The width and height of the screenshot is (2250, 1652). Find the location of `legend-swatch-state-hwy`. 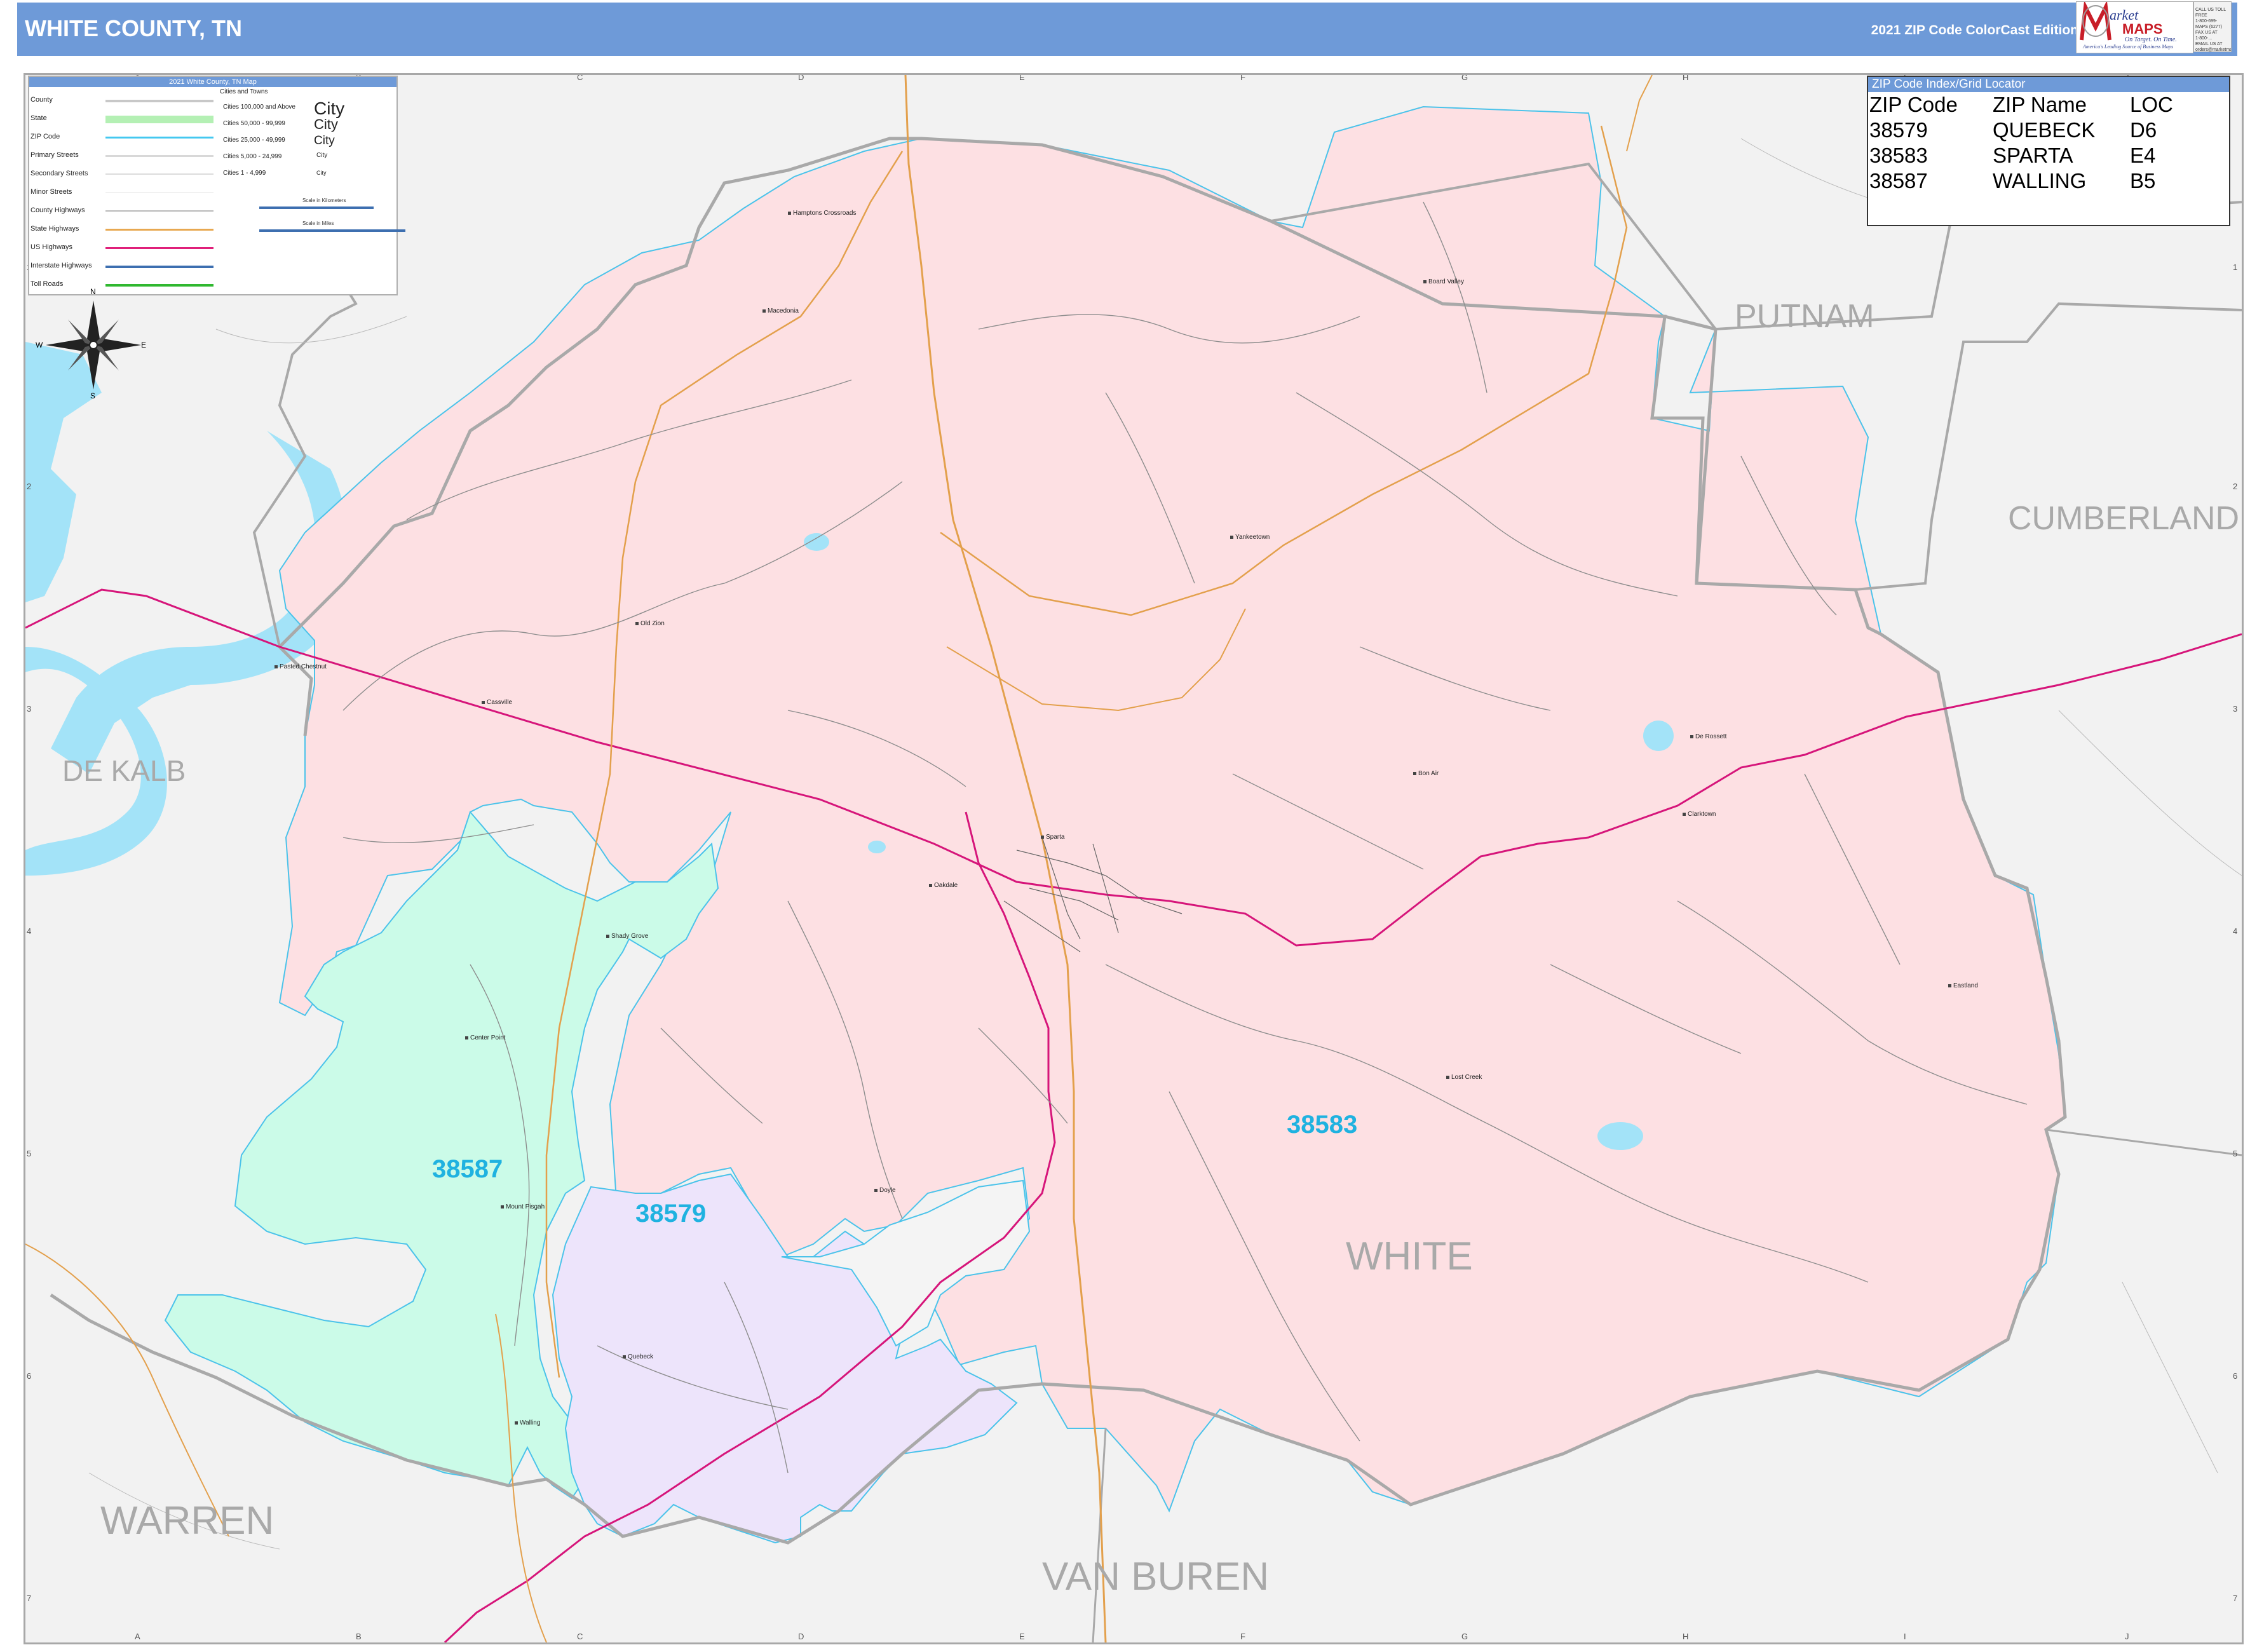

legend-swatch-state-hwy is located at coordinates (159, 230).